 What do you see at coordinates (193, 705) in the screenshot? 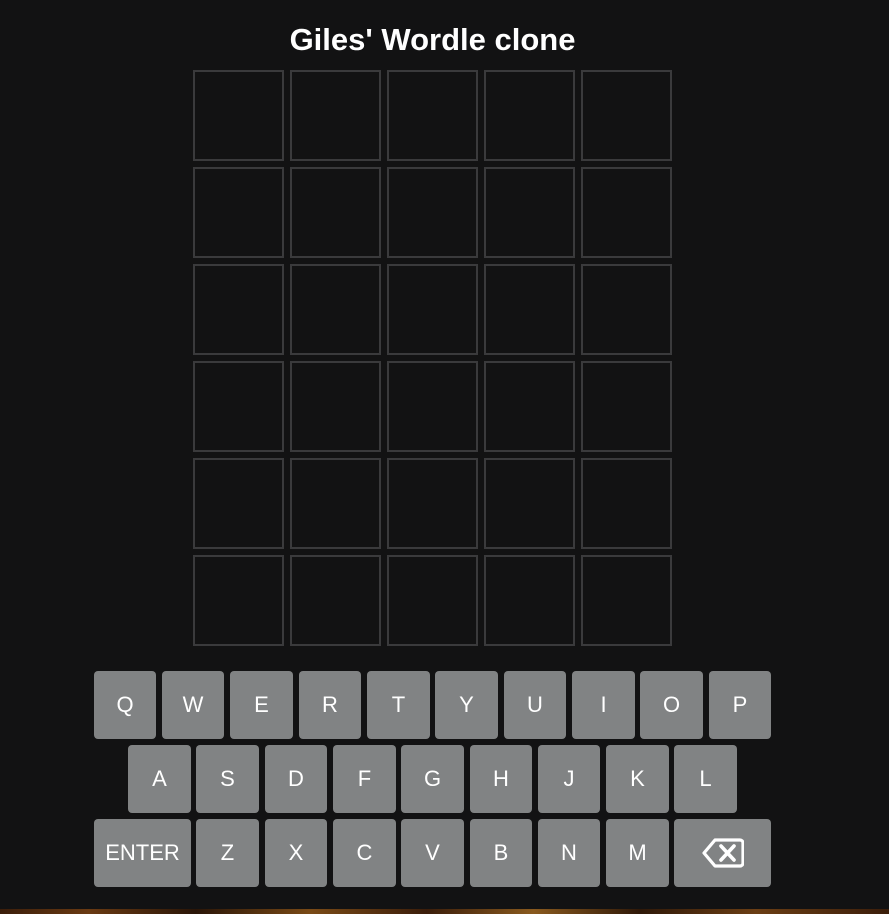
I see `key-w: W` at bounding box center [193, 705].